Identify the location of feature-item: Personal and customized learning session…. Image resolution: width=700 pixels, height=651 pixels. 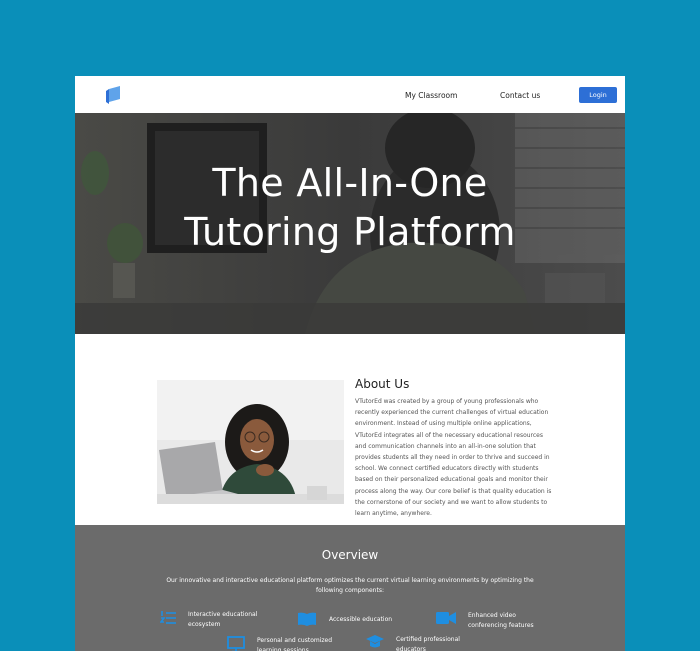
(287, 643).